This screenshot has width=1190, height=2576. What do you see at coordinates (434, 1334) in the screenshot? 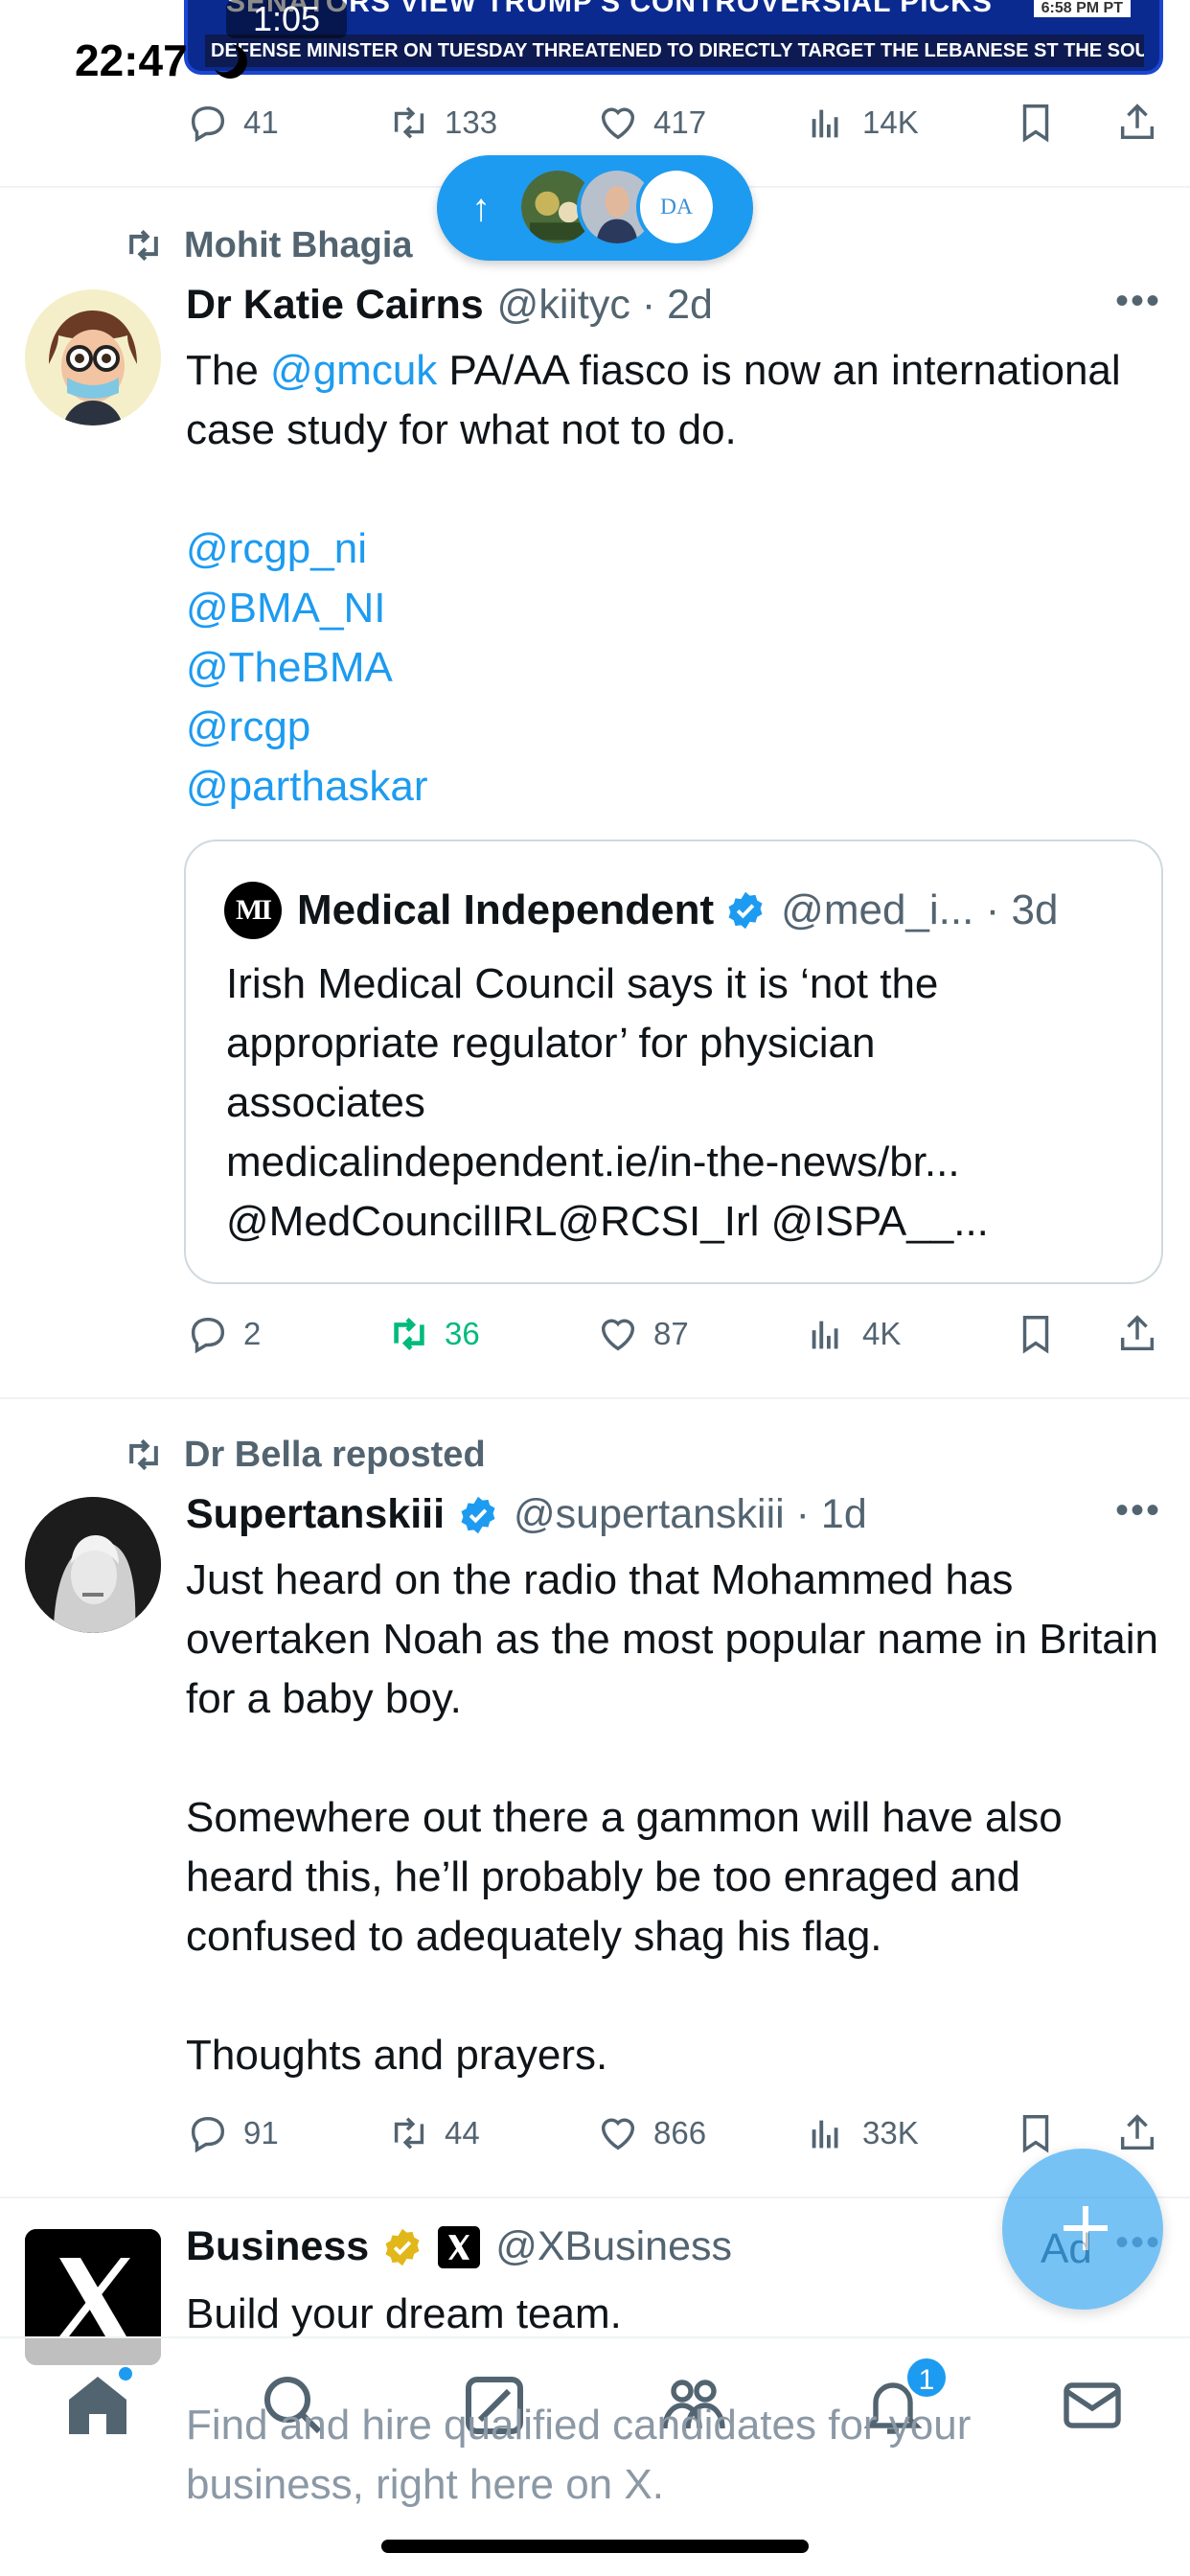
I see `repost-button: 36` at bounding box center [434, 1334].